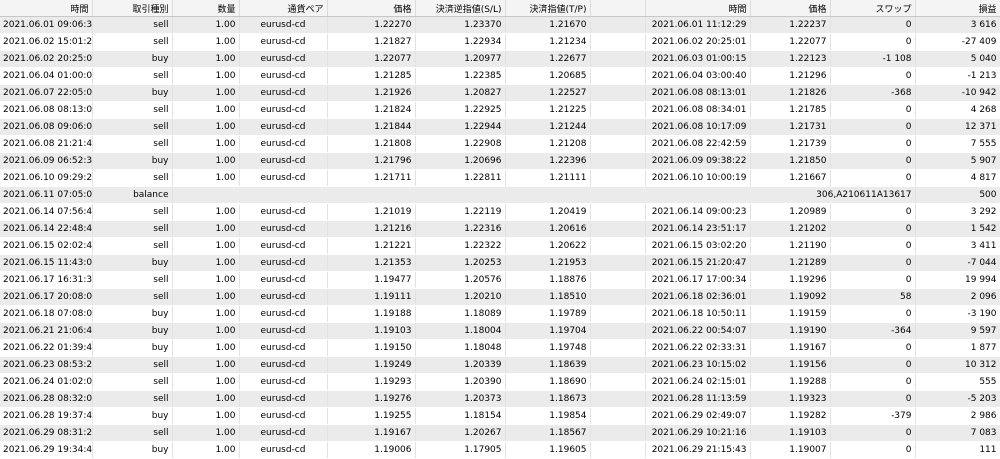 This screenshot has height=459, width=1000. What do you see at coordinates (790, 331) in the screenshot?
I see `cell-close-price: 1.19190` at bounding box center [790, 331].